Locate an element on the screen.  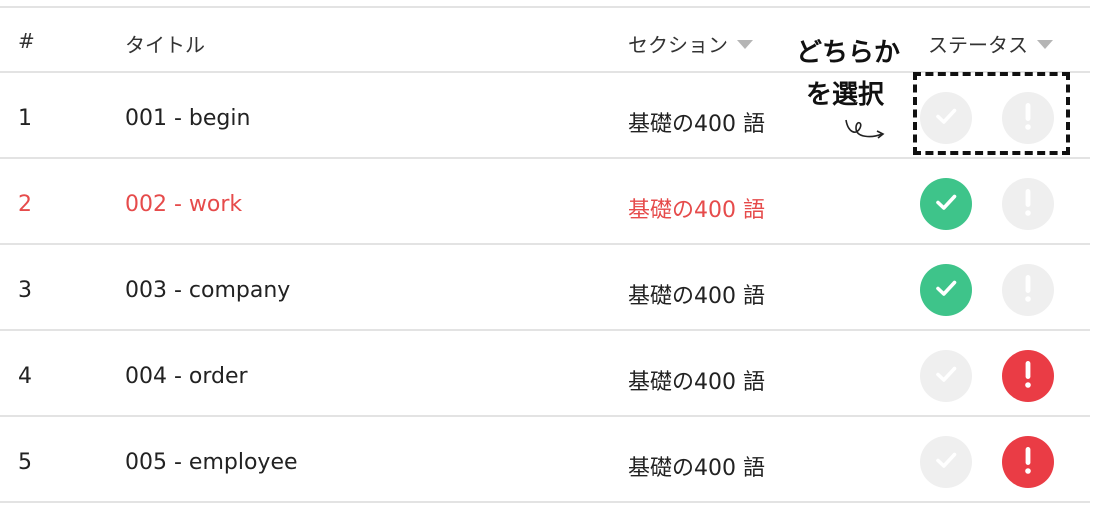
row-number: 1 is located at coordinates (25, 118).